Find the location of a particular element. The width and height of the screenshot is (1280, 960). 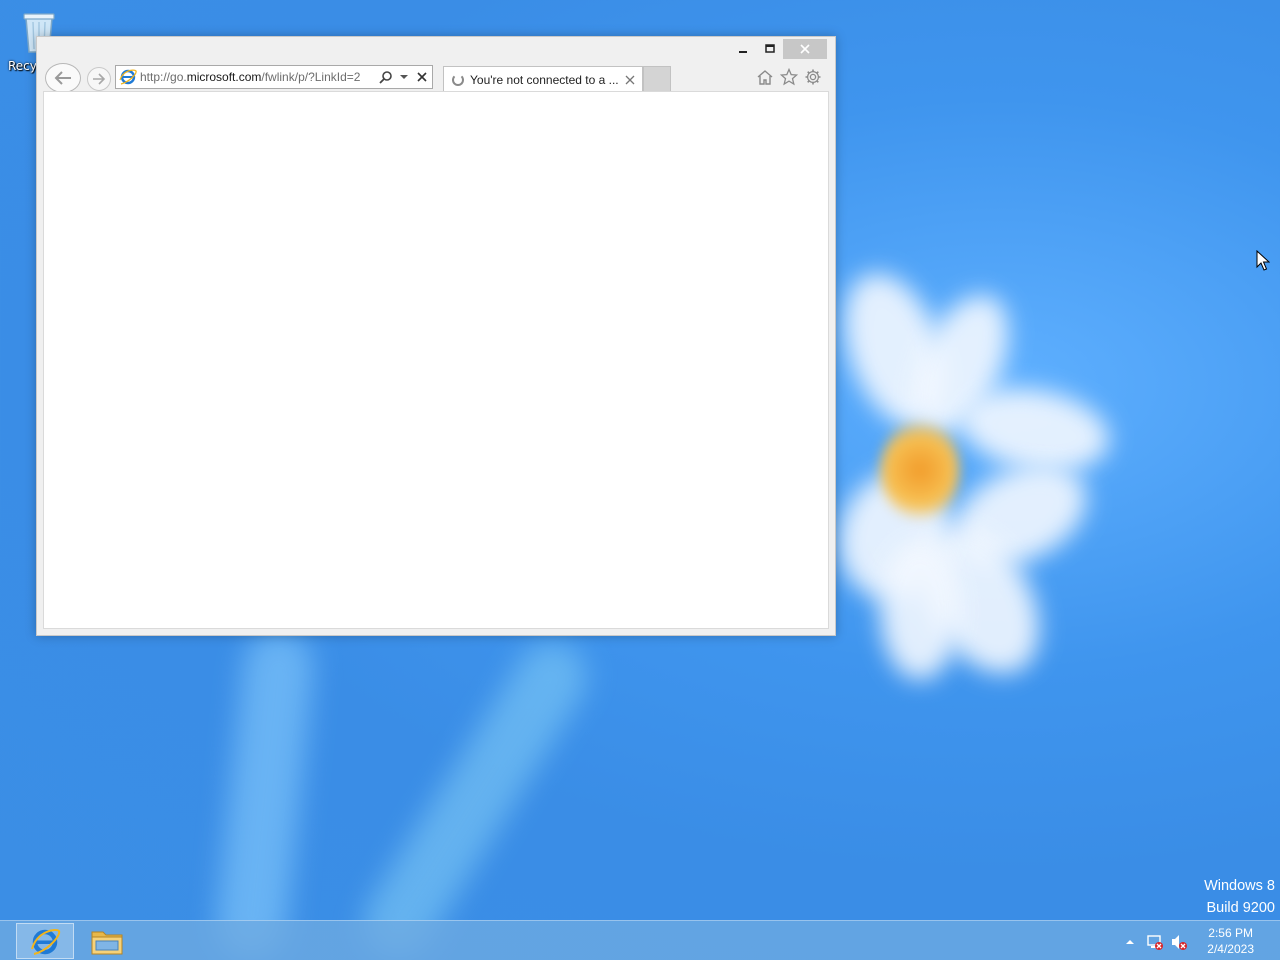

chevron-down-icon is located at coordinates (404, 77).